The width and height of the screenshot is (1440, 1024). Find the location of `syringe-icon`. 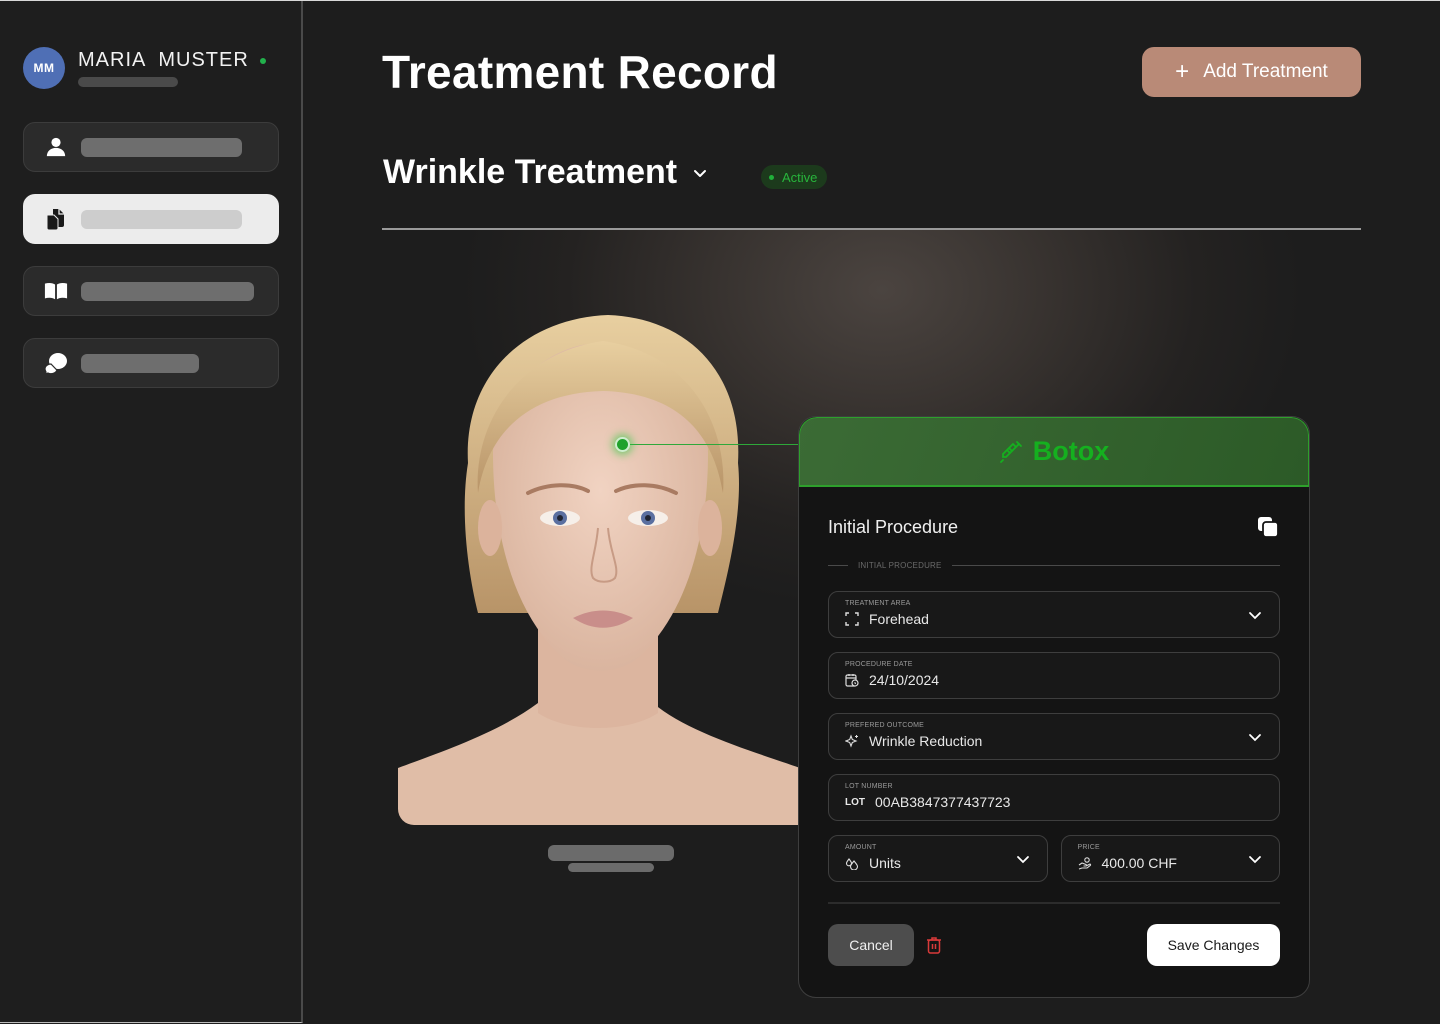

syringe-icon is located at coordinates (1010, 451).